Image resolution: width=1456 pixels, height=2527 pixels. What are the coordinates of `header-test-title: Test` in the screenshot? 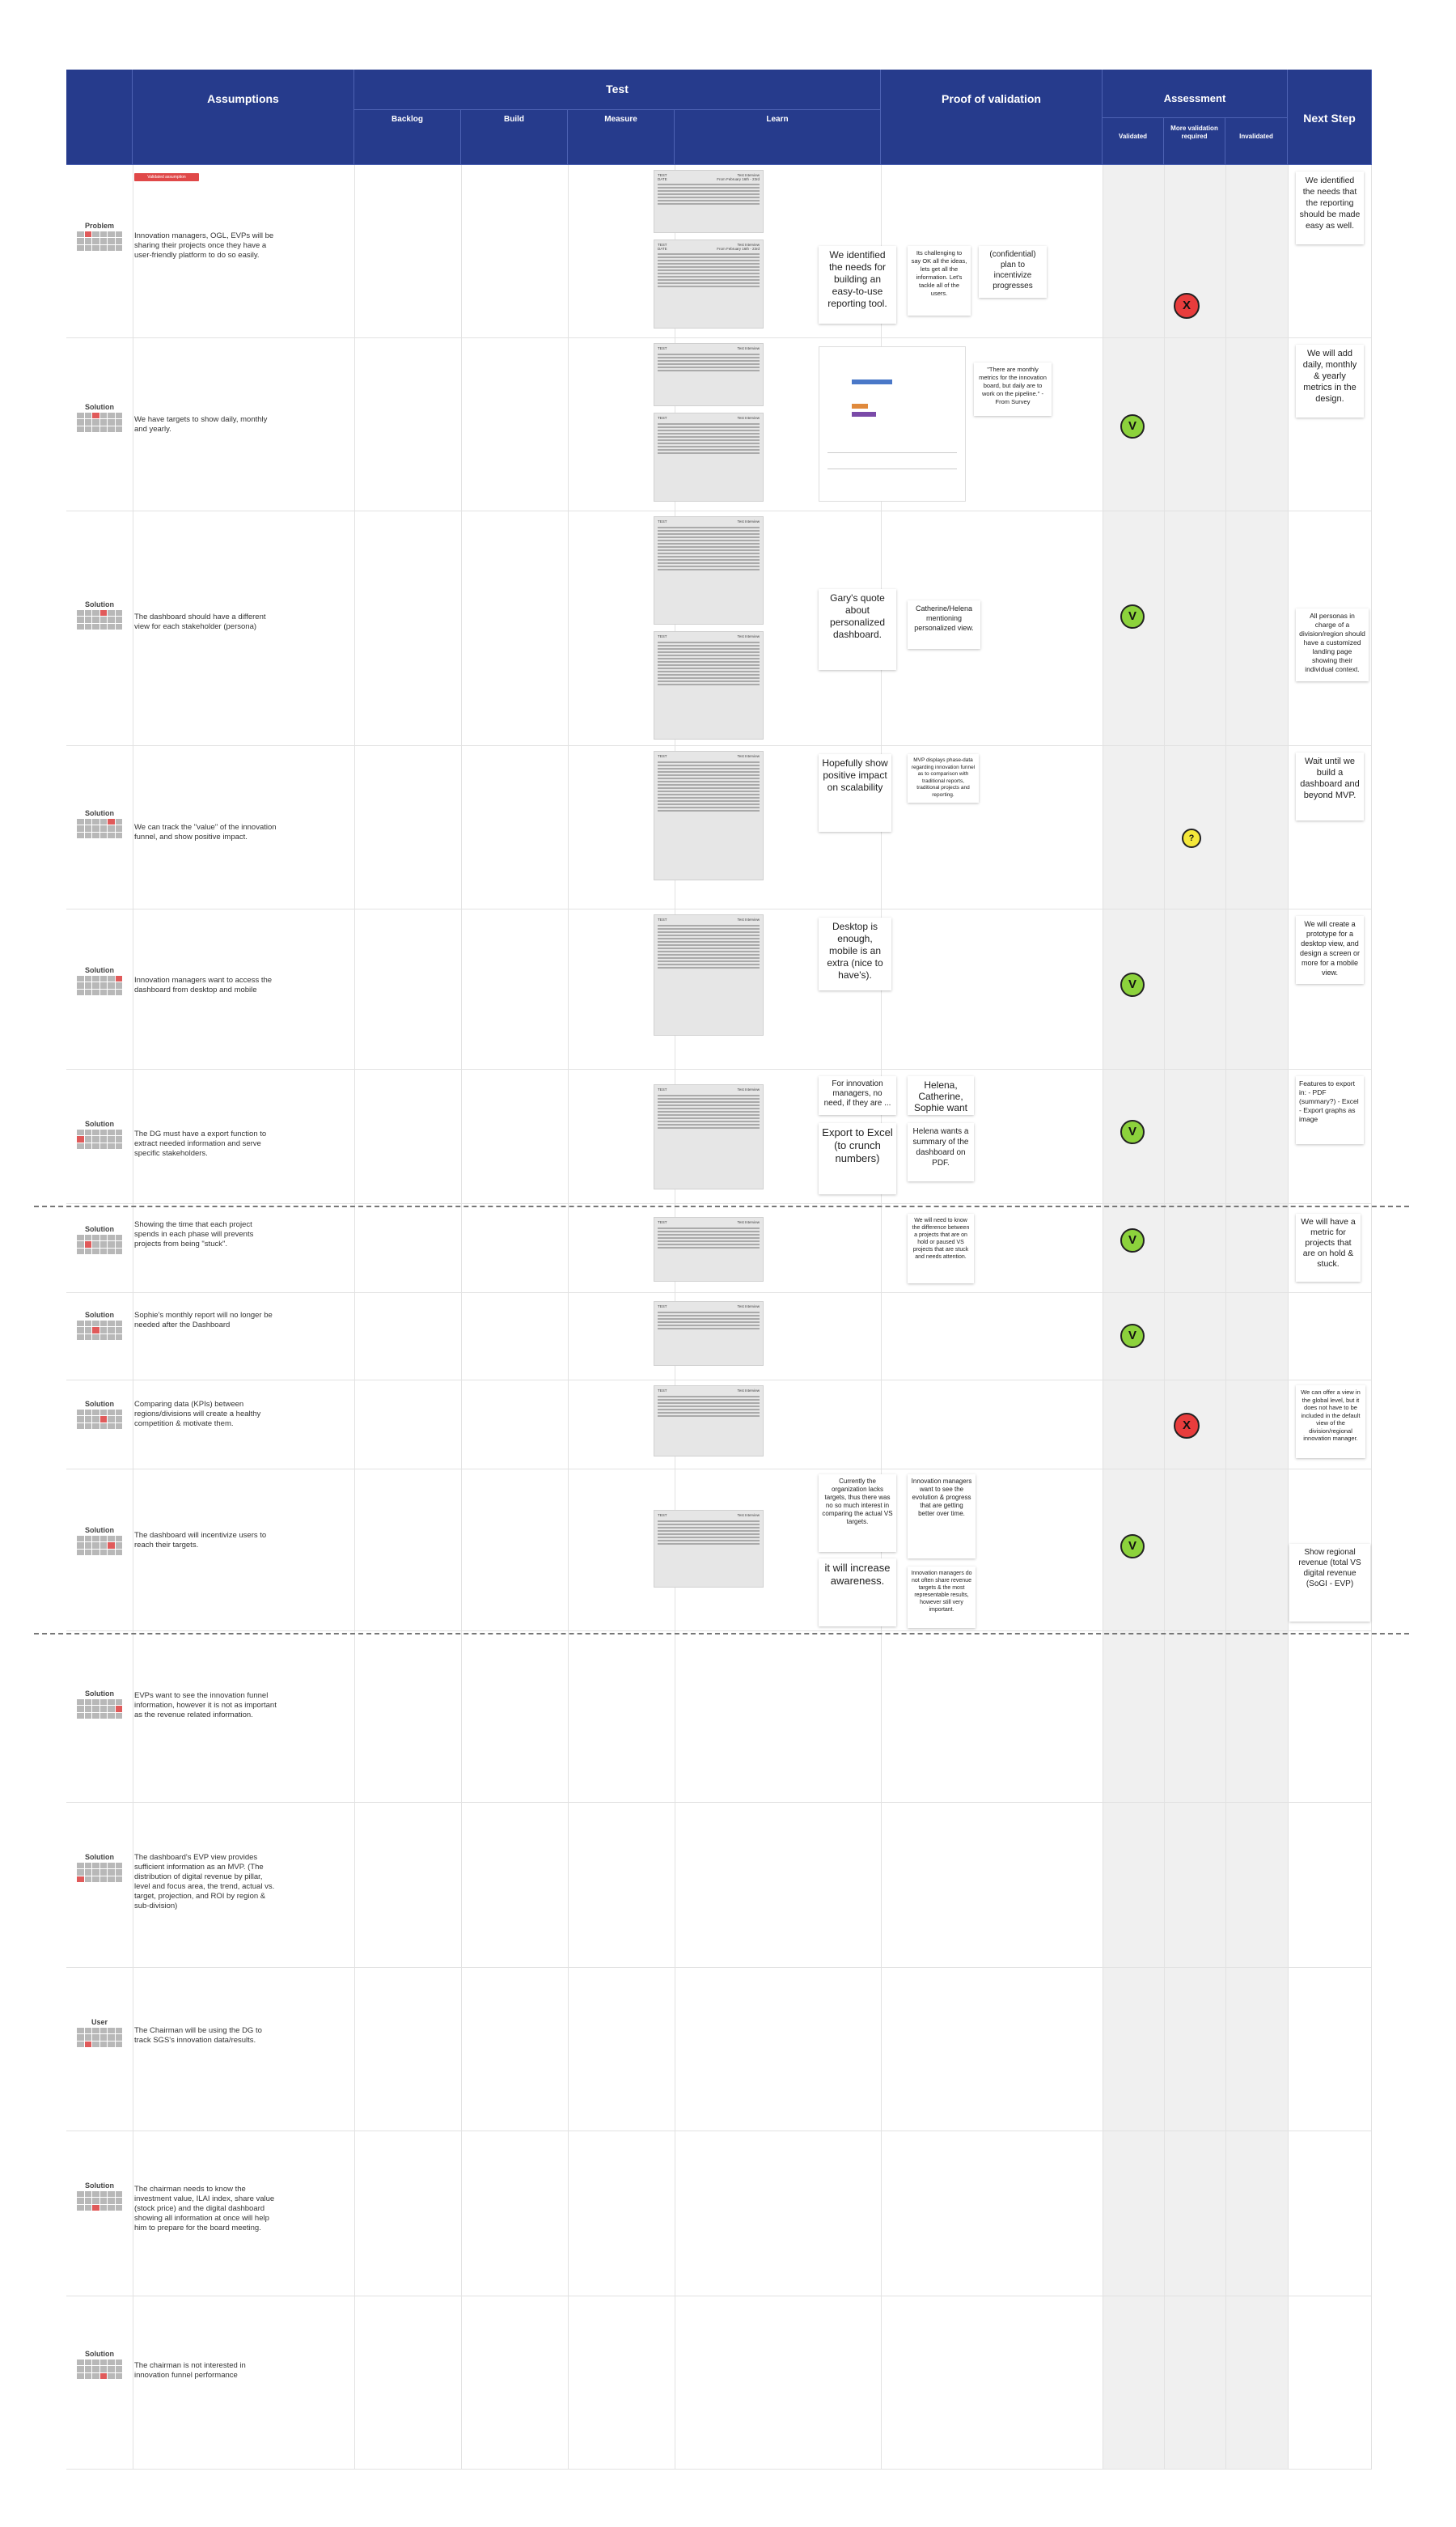 It's located at (618, 89).